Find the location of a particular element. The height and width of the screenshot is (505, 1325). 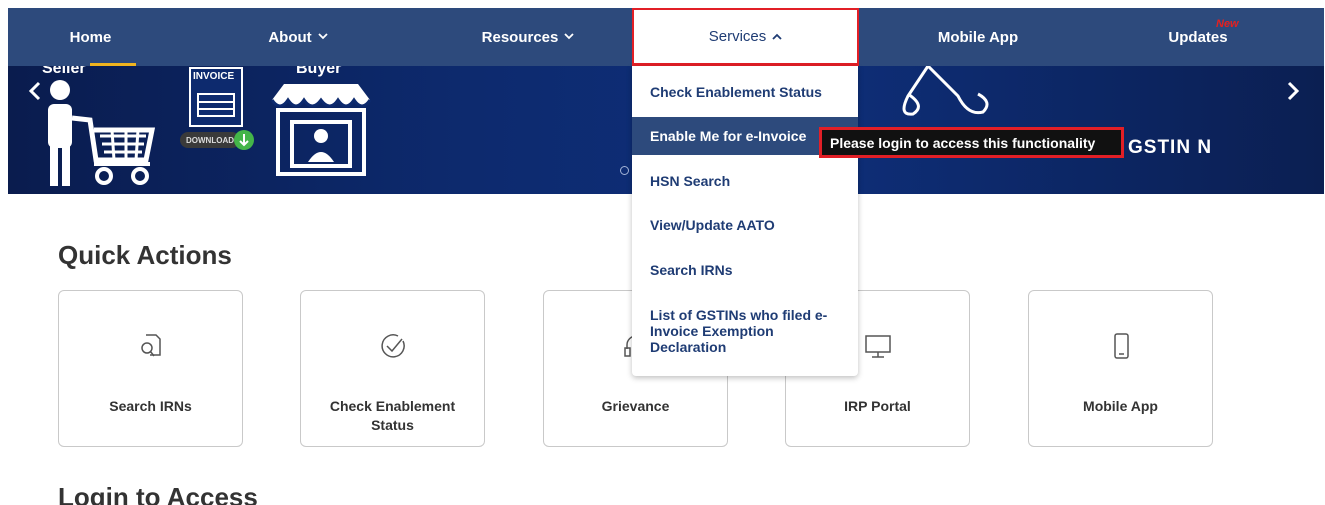

chevron-left-icon is located at coordinates (35, 94).